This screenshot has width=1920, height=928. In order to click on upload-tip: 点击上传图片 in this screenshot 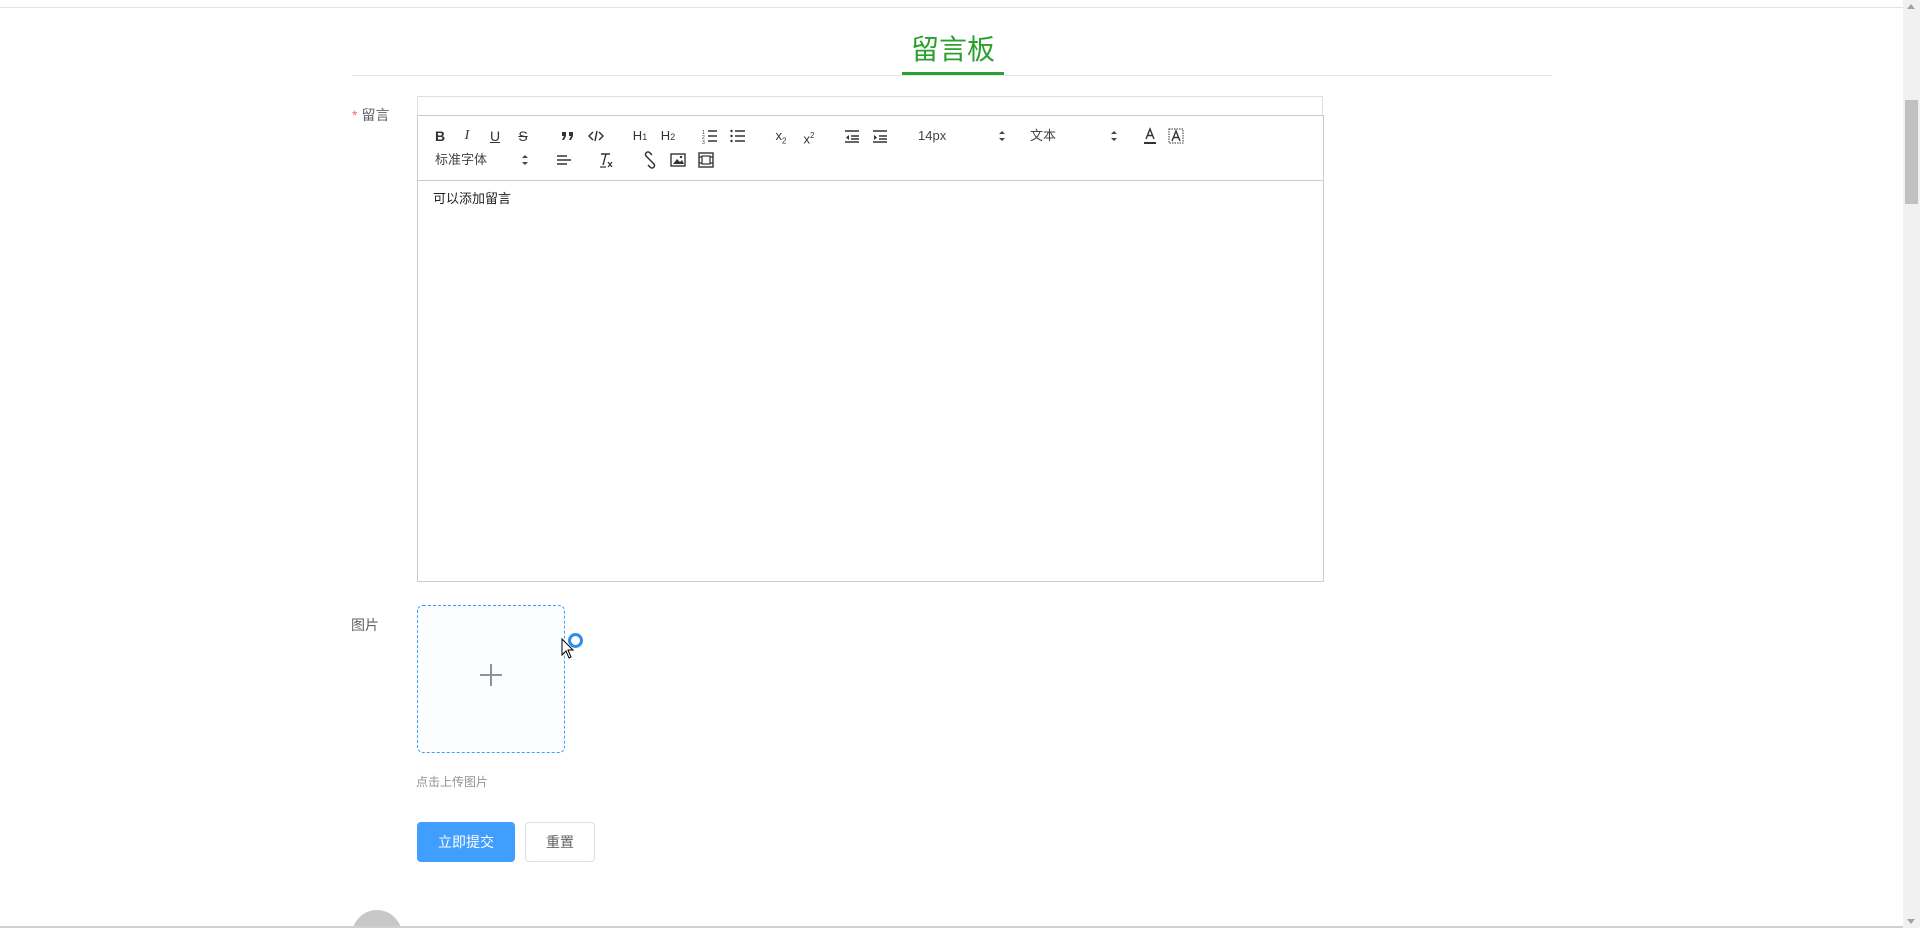, I will do `click(452, 782)`.